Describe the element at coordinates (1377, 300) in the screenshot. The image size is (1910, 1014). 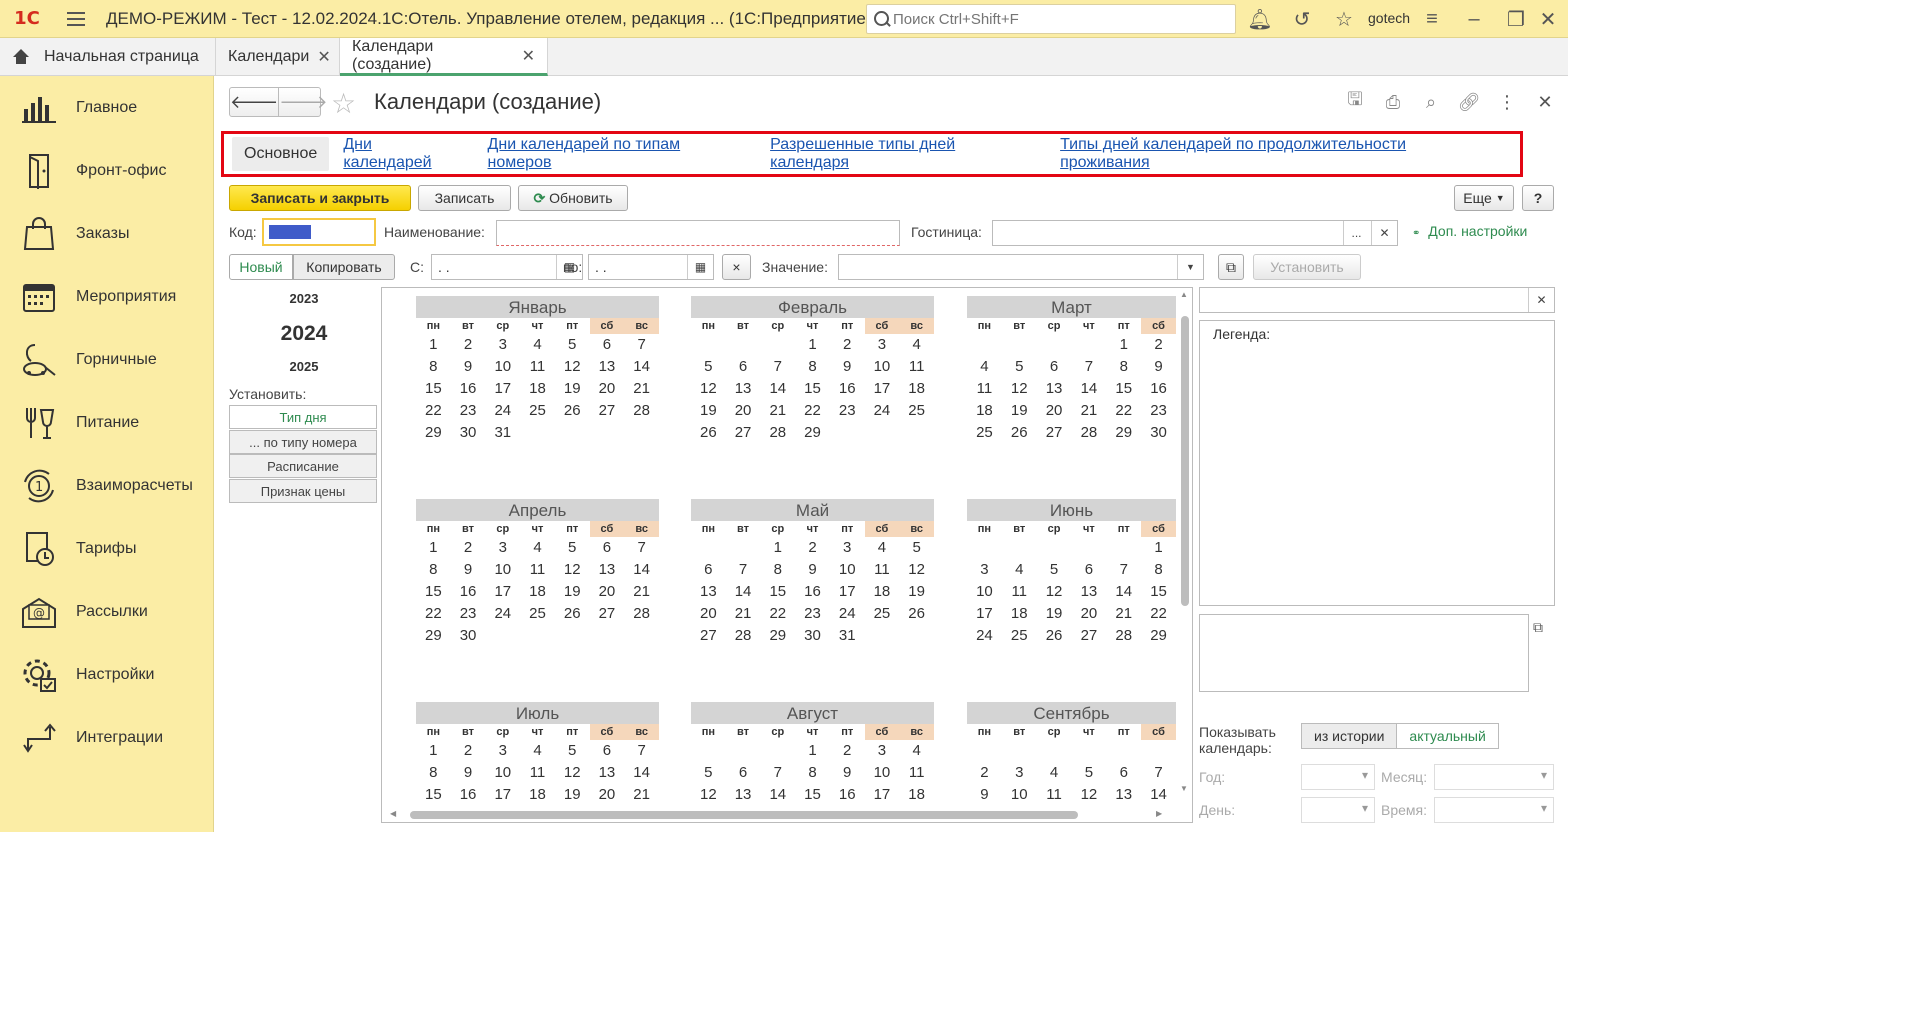
I see `legend-filter-field: ✕` at that location.